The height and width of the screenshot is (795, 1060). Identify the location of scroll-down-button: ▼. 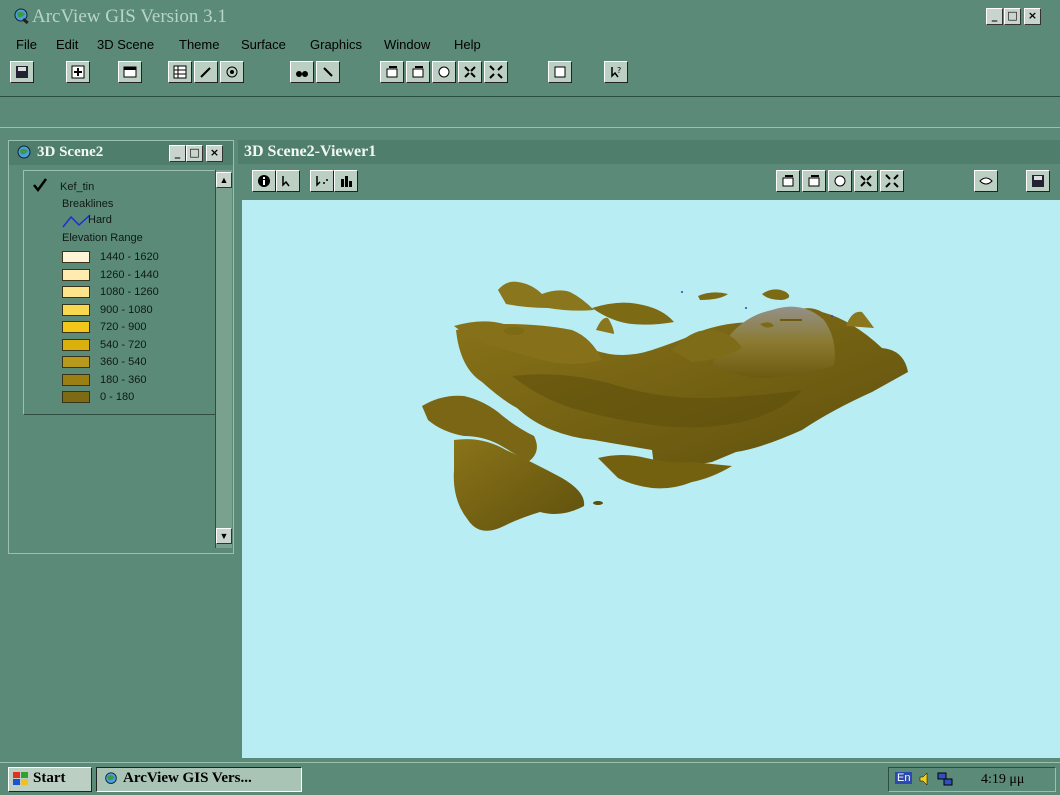
(224, 536).